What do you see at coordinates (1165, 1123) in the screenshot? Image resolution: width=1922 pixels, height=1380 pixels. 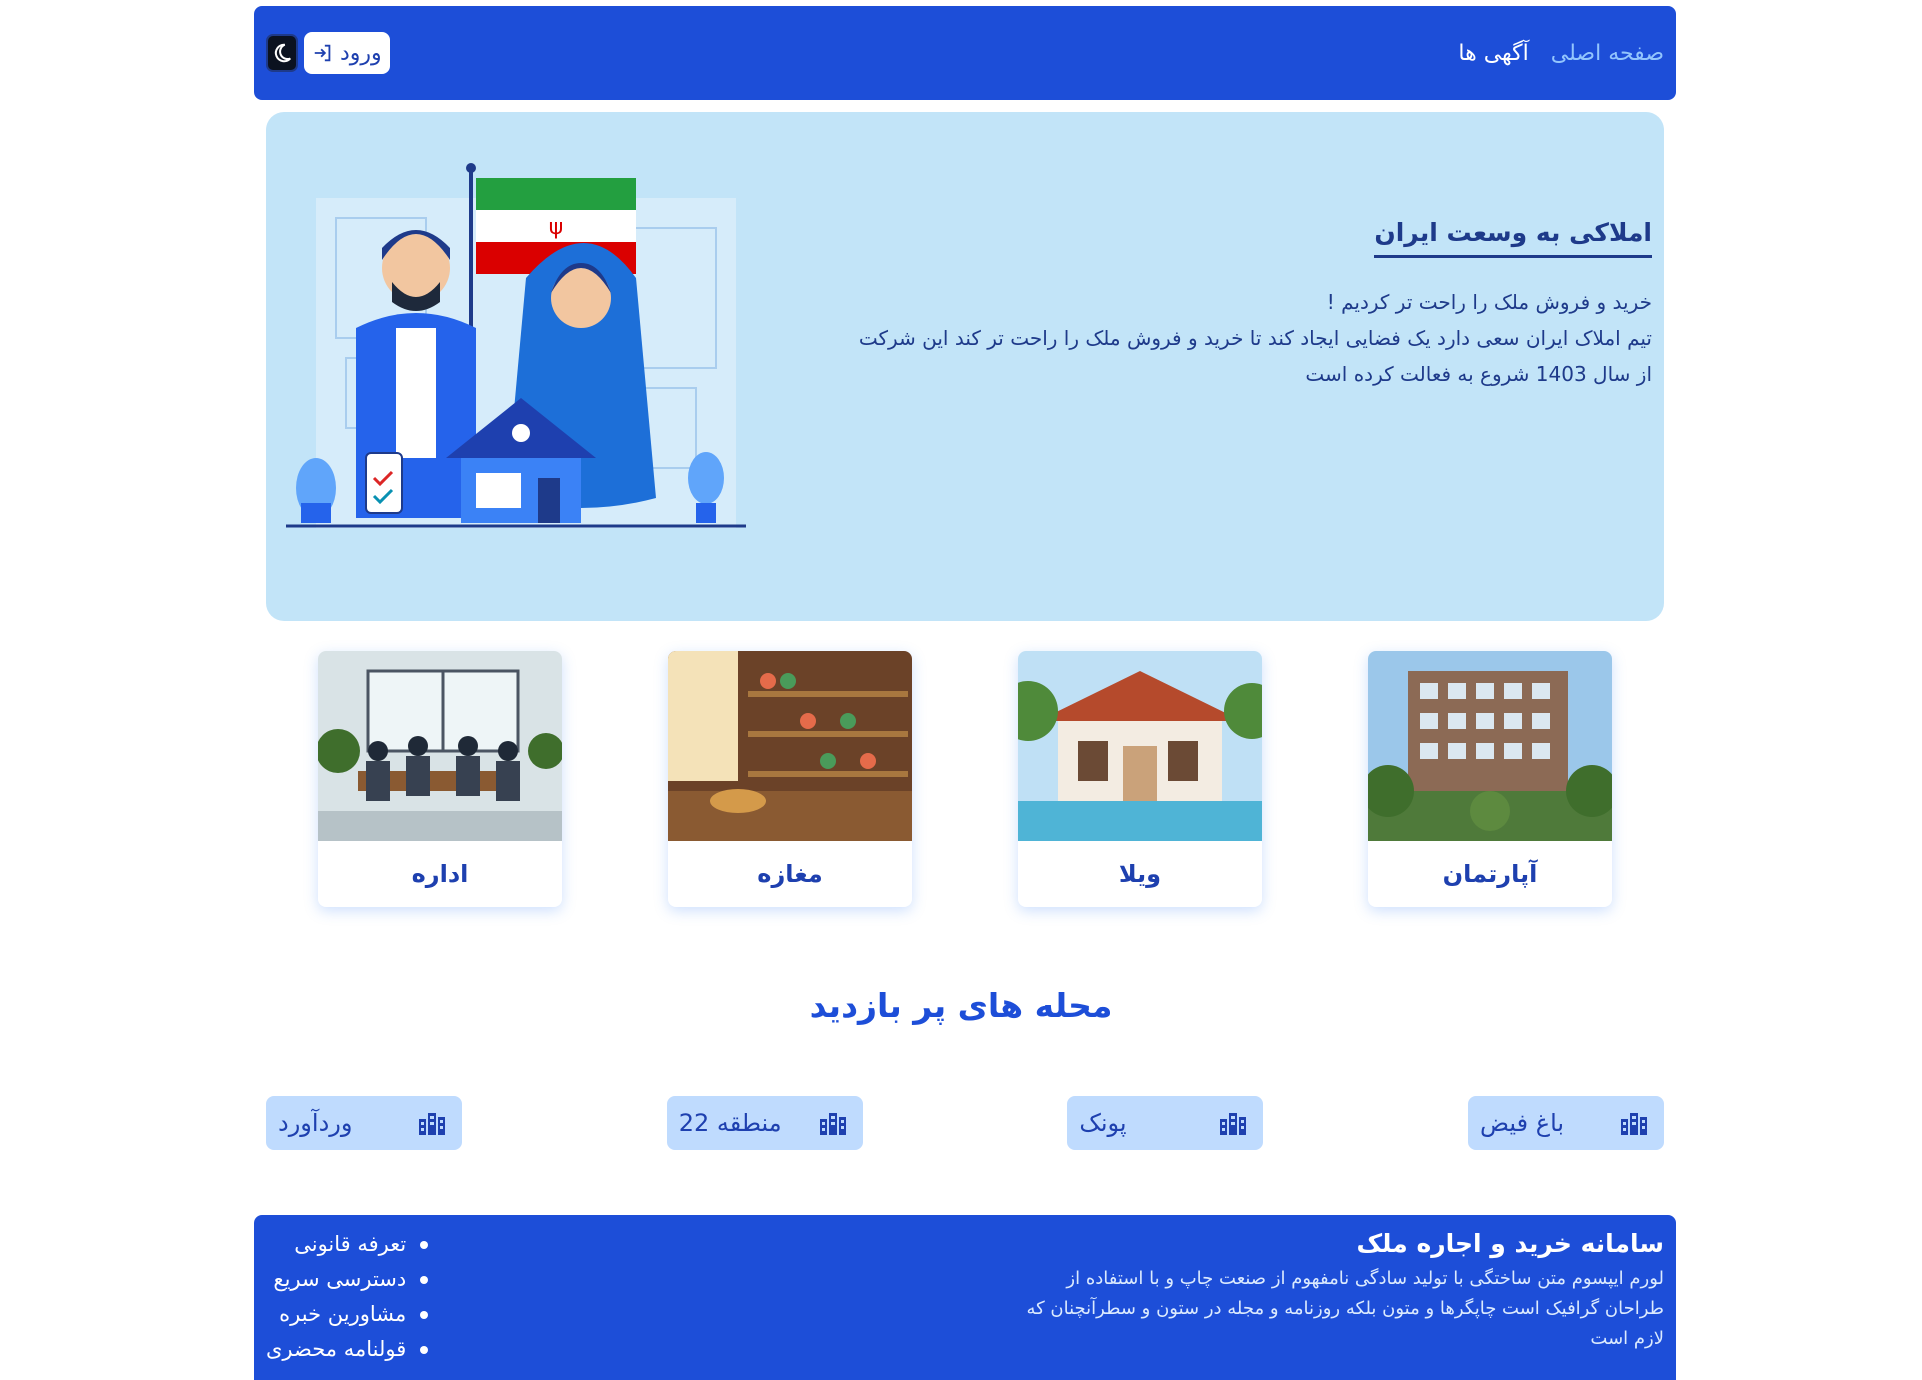 I see `area-chip: پونک` at bounding box center [1165, 1123].